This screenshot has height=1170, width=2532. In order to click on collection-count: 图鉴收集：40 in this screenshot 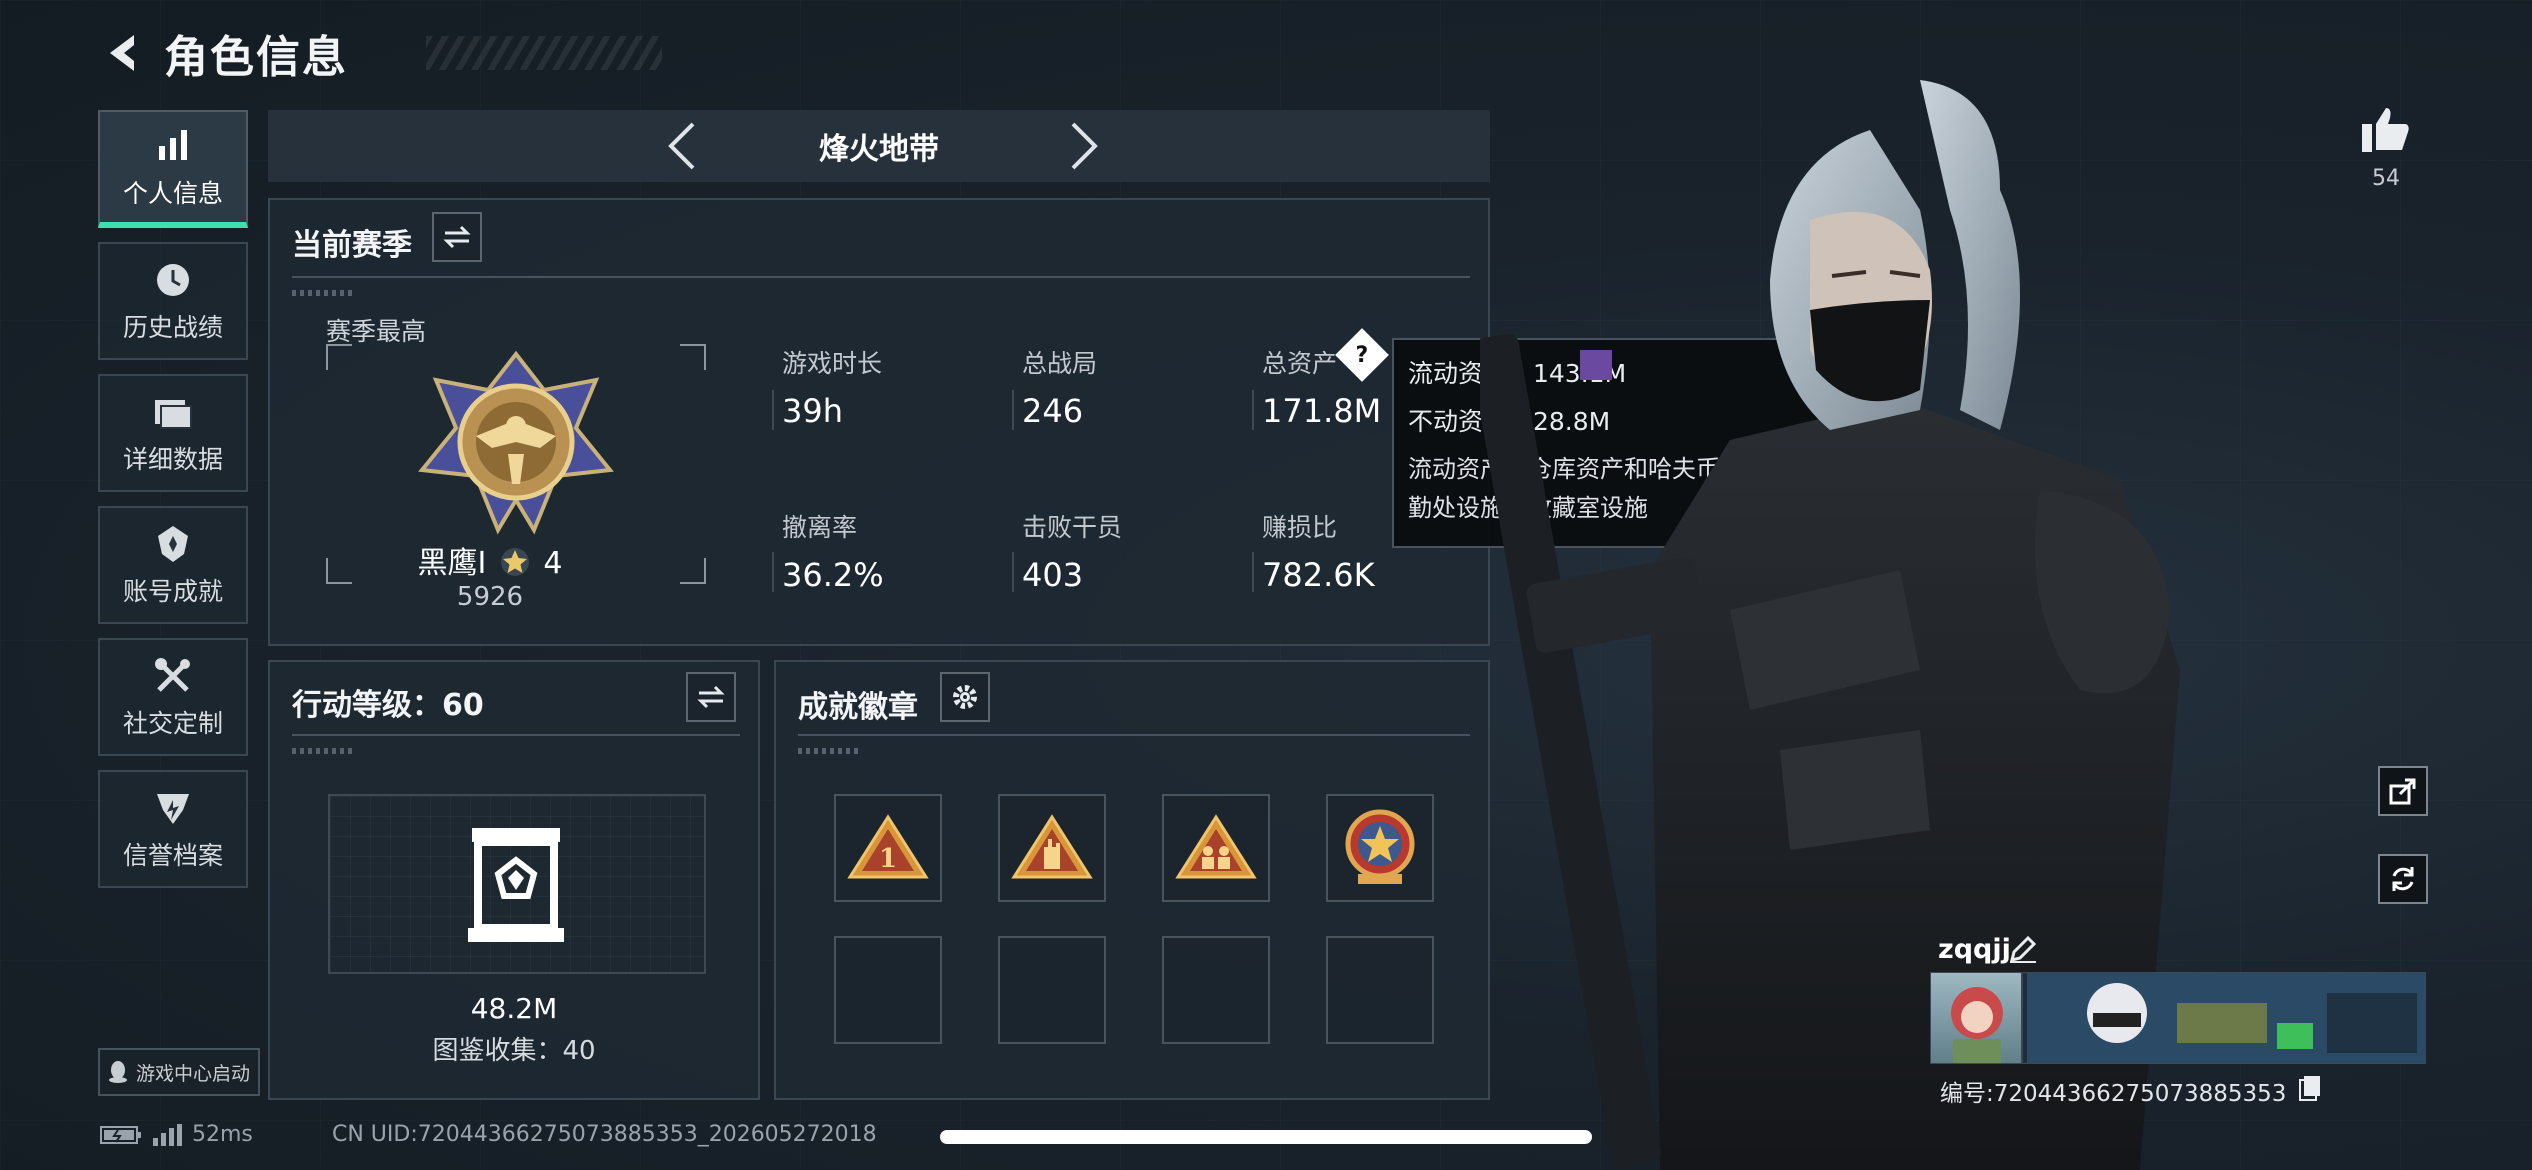, I will do `click(514, 1051)`.